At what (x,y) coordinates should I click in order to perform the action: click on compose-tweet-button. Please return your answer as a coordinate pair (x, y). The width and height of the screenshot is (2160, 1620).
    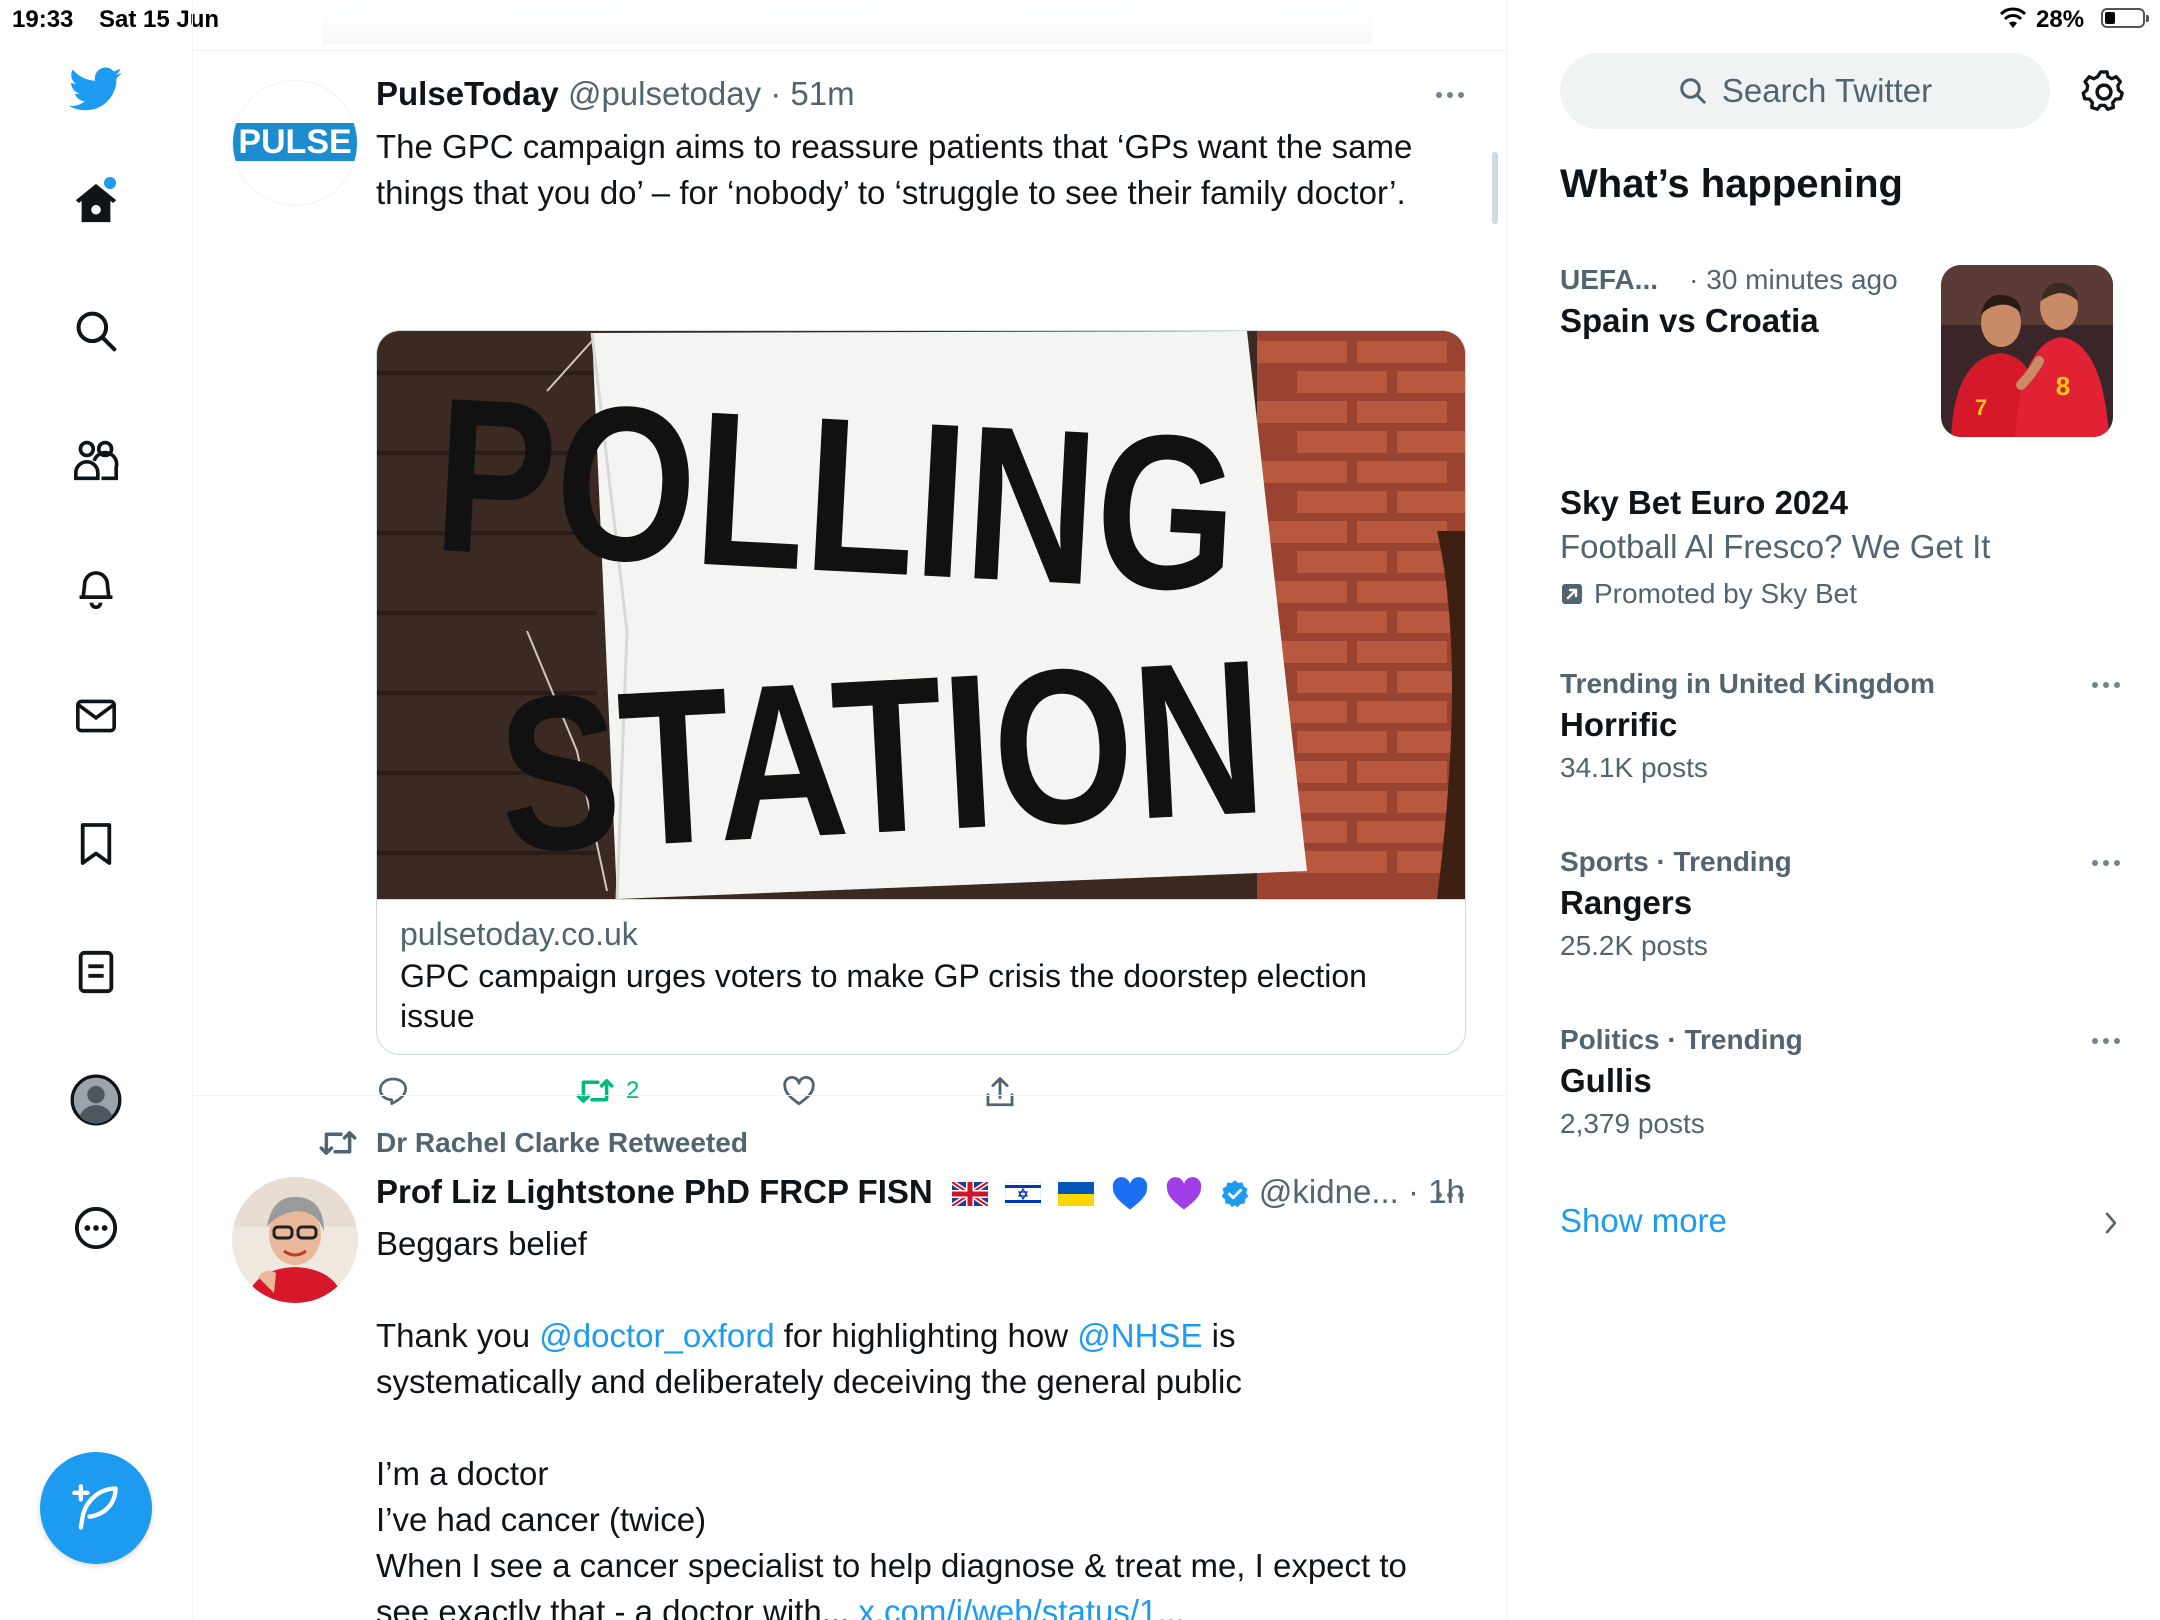
    Looking at the image, I should click on (96, 1508).